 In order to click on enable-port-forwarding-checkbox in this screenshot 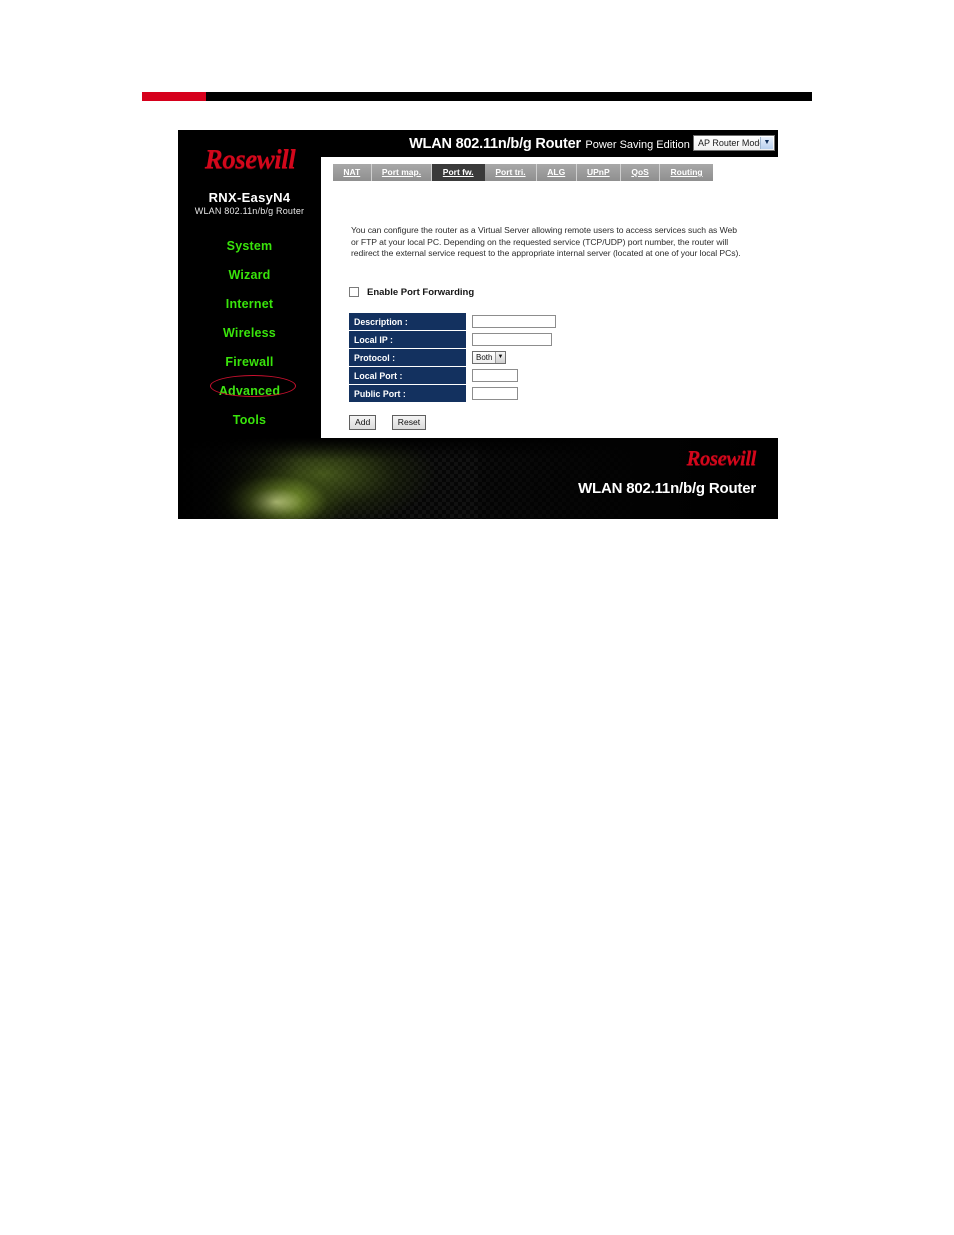, I will do `click(354, 292)`.